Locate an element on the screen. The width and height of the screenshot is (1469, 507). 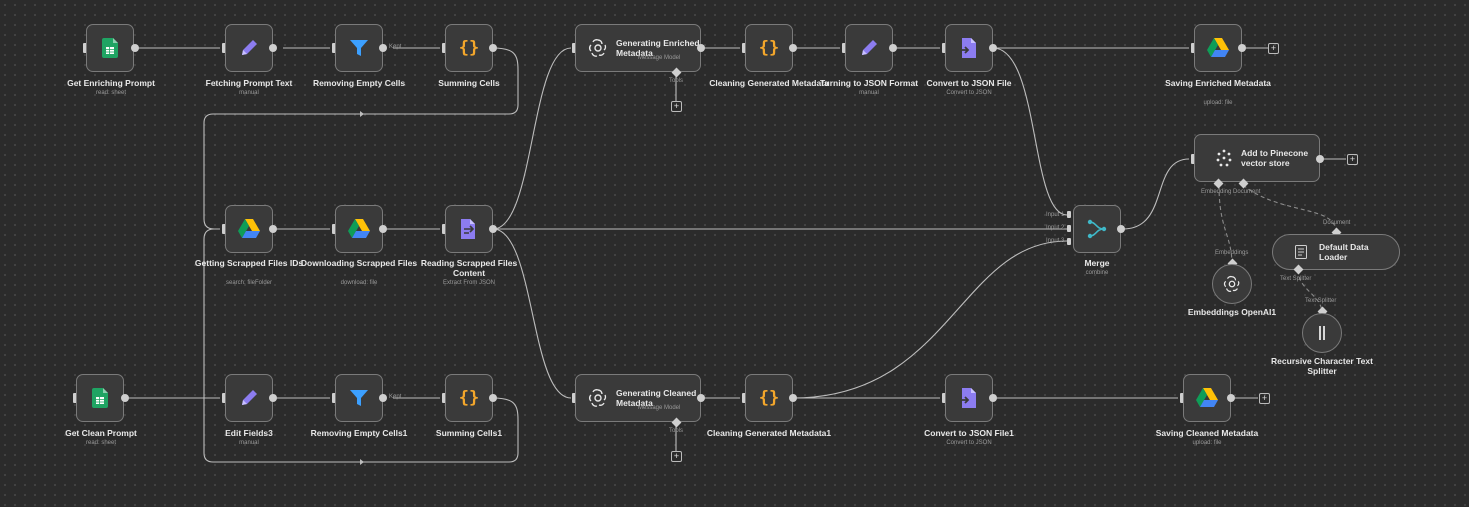
cleaning-generated-metadata1-node: {} is located at coordinates (769, 398).